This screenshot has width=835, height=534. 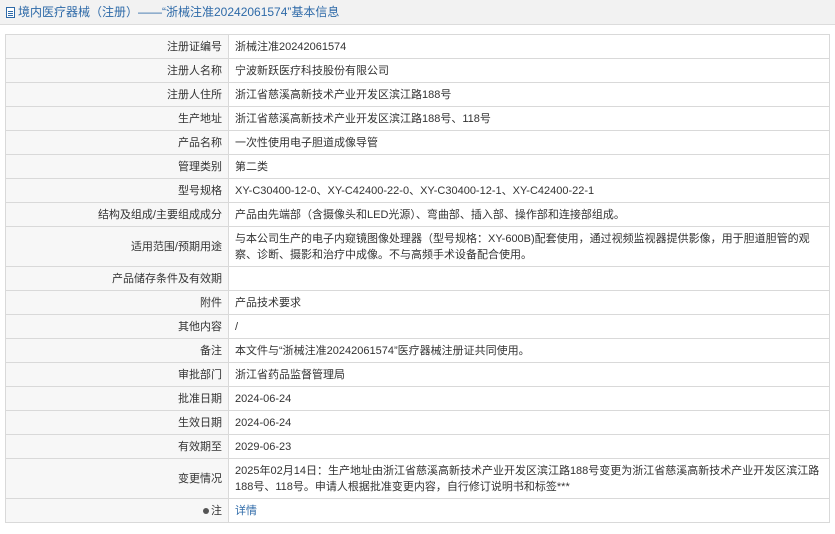 I want to click on field-label: 注册人住所, so click(x=117, y=94).